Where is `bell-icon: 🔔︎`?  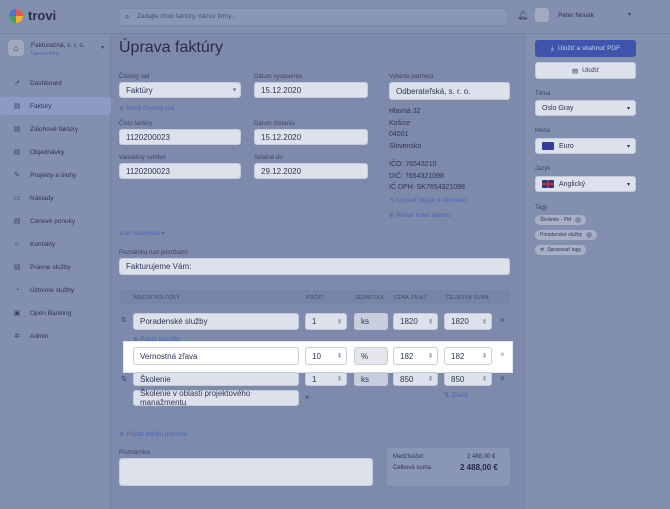 bell-icon: 🔔︎ is located at coordinates (522, 15).